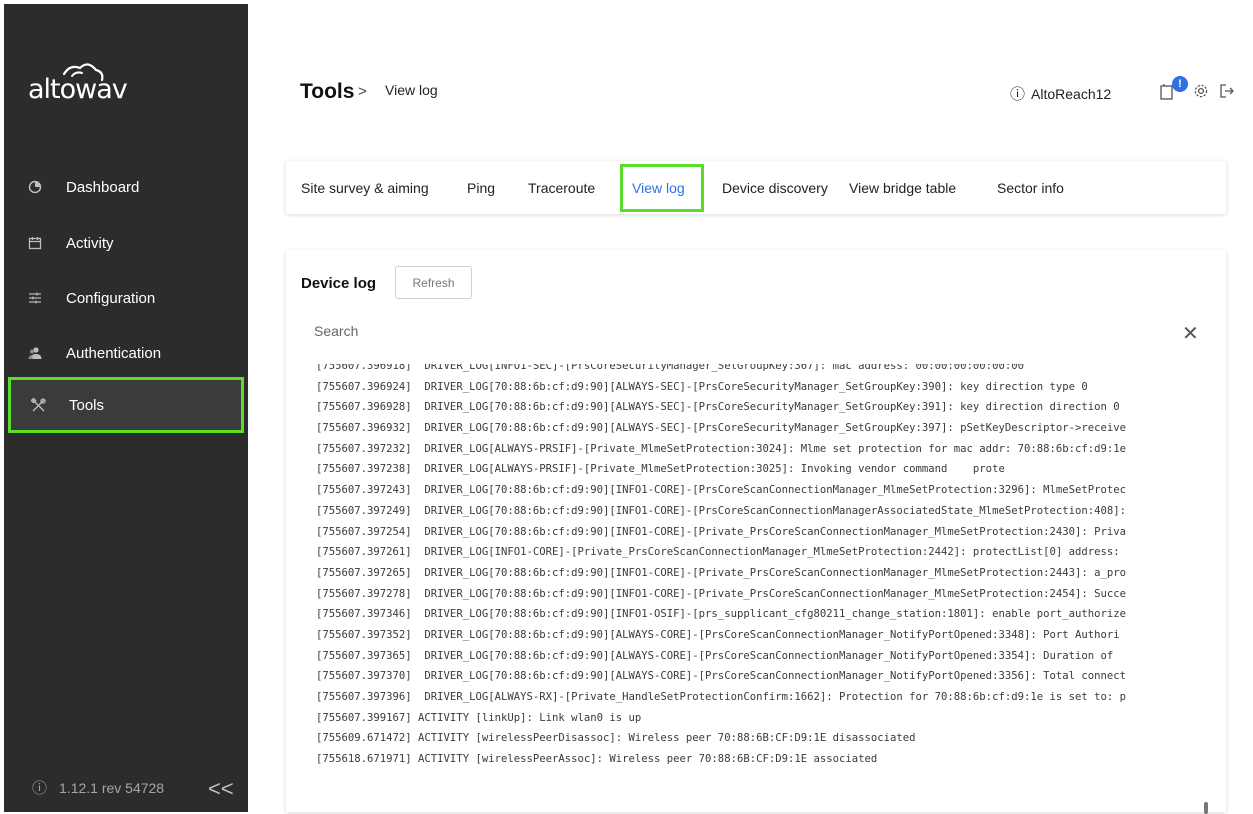  I want to click on active-tab-highlight, so click(662, 188).